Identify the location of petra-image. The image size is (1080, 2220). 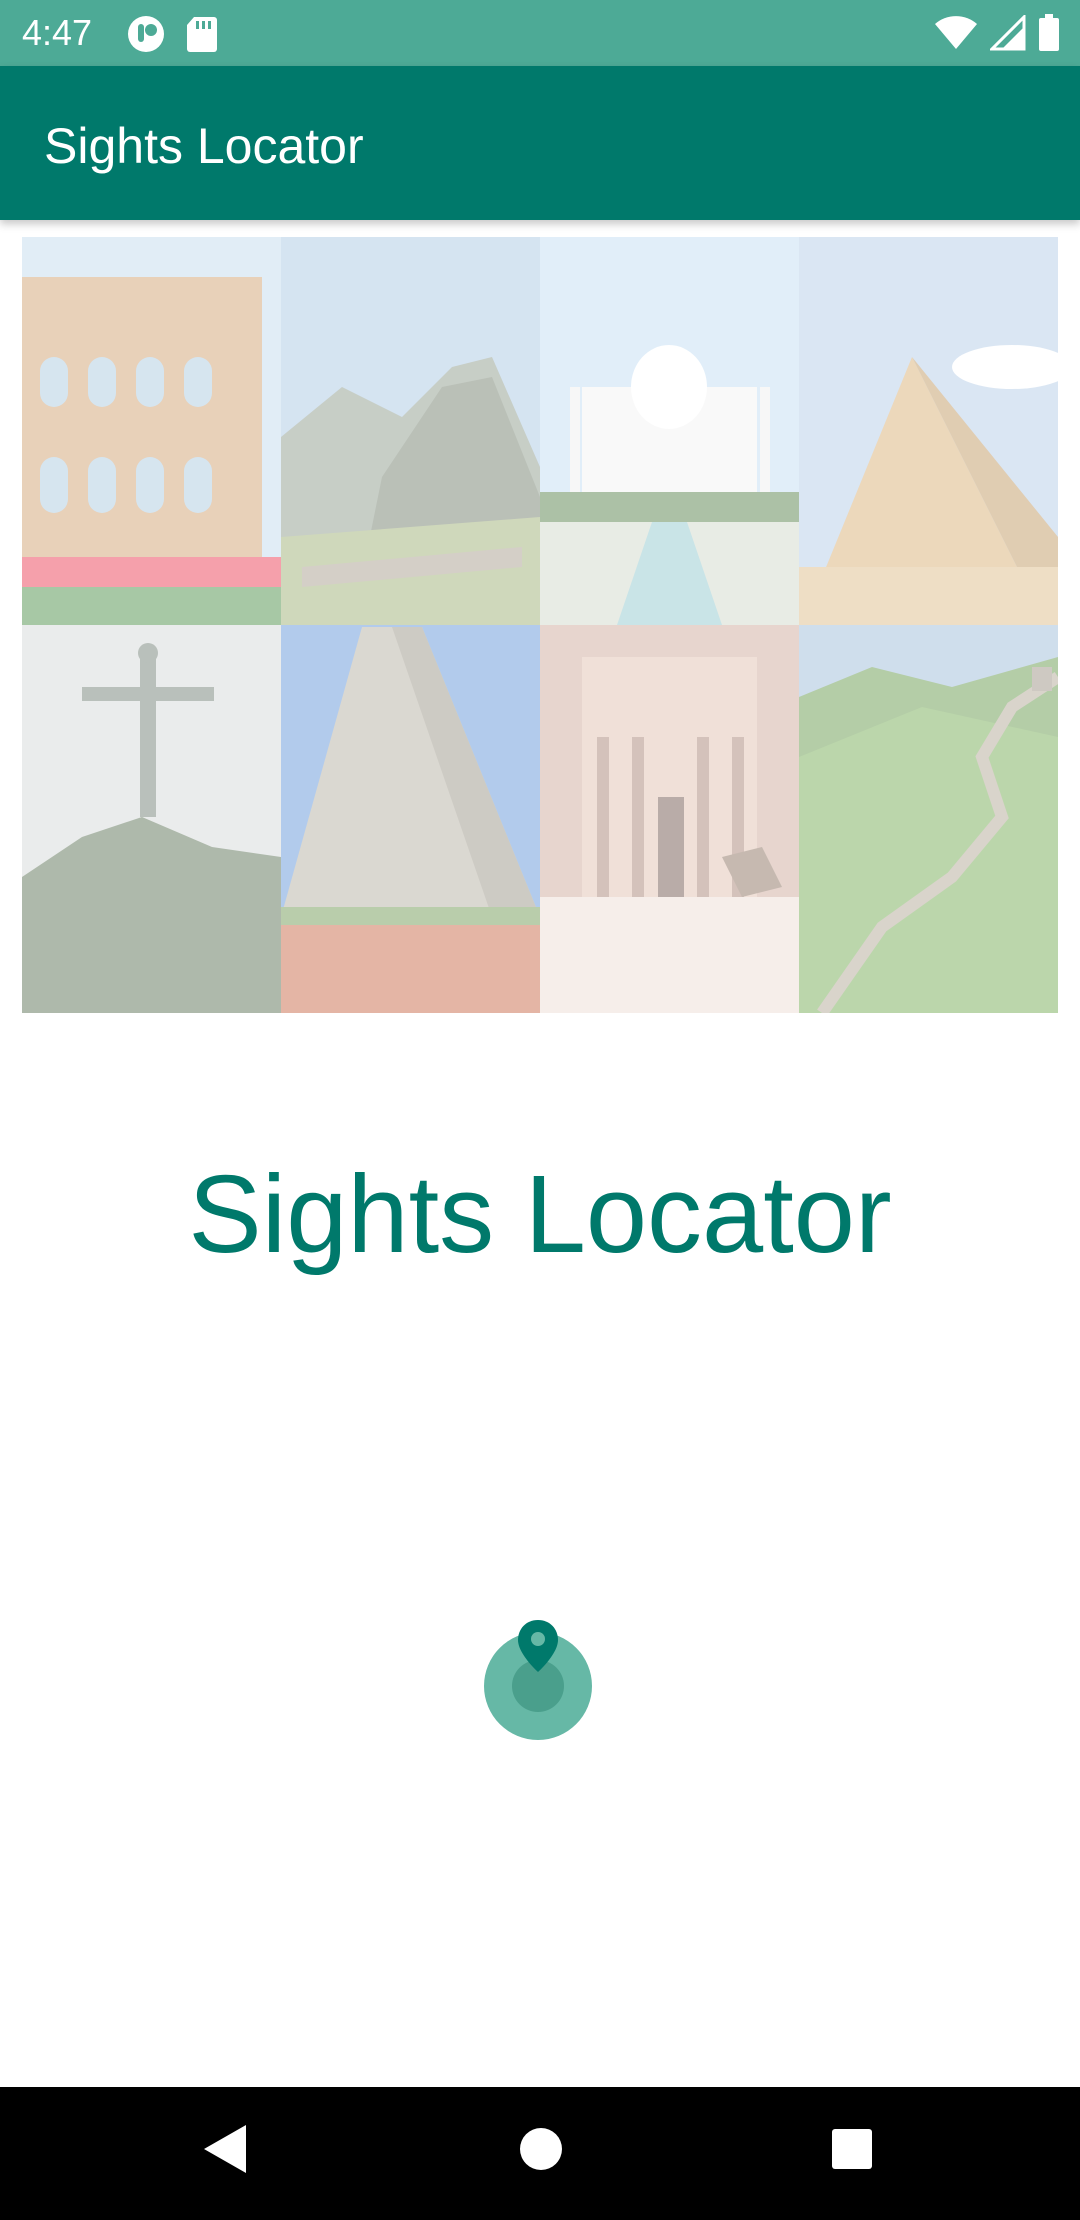
(669, 819).